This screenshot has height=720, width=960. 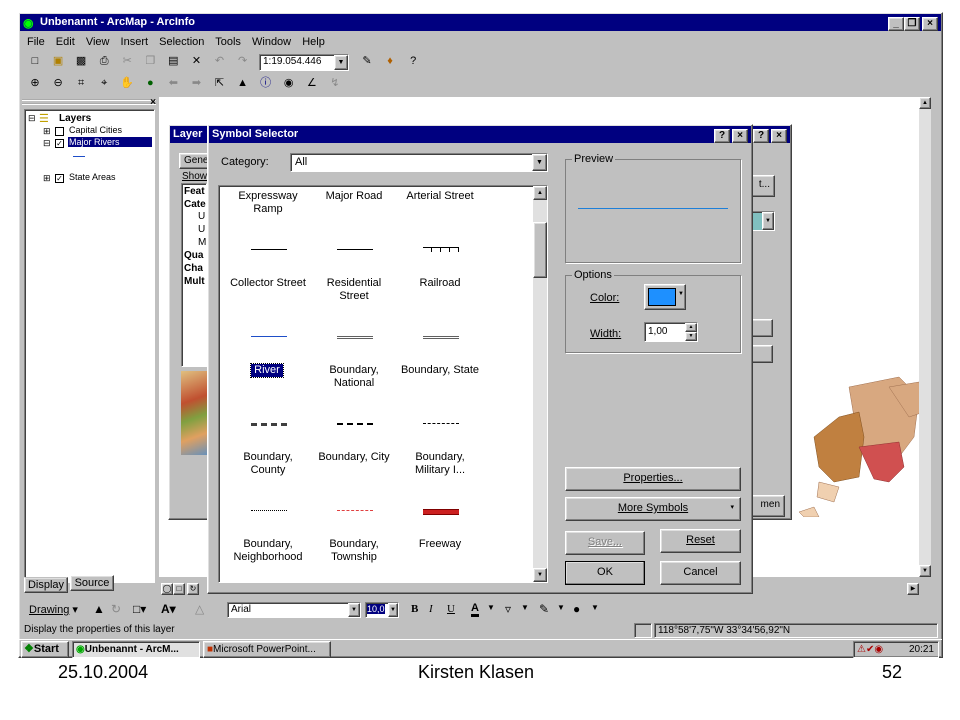 I want to click on menu-selection: Selection, so click(x=181, y=42).